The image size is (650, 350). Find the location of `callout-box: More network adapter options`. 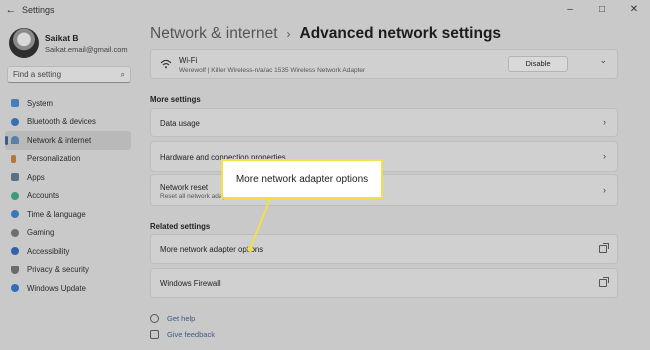

callout-box: More network adapter options is located at coordinates (302, 179).